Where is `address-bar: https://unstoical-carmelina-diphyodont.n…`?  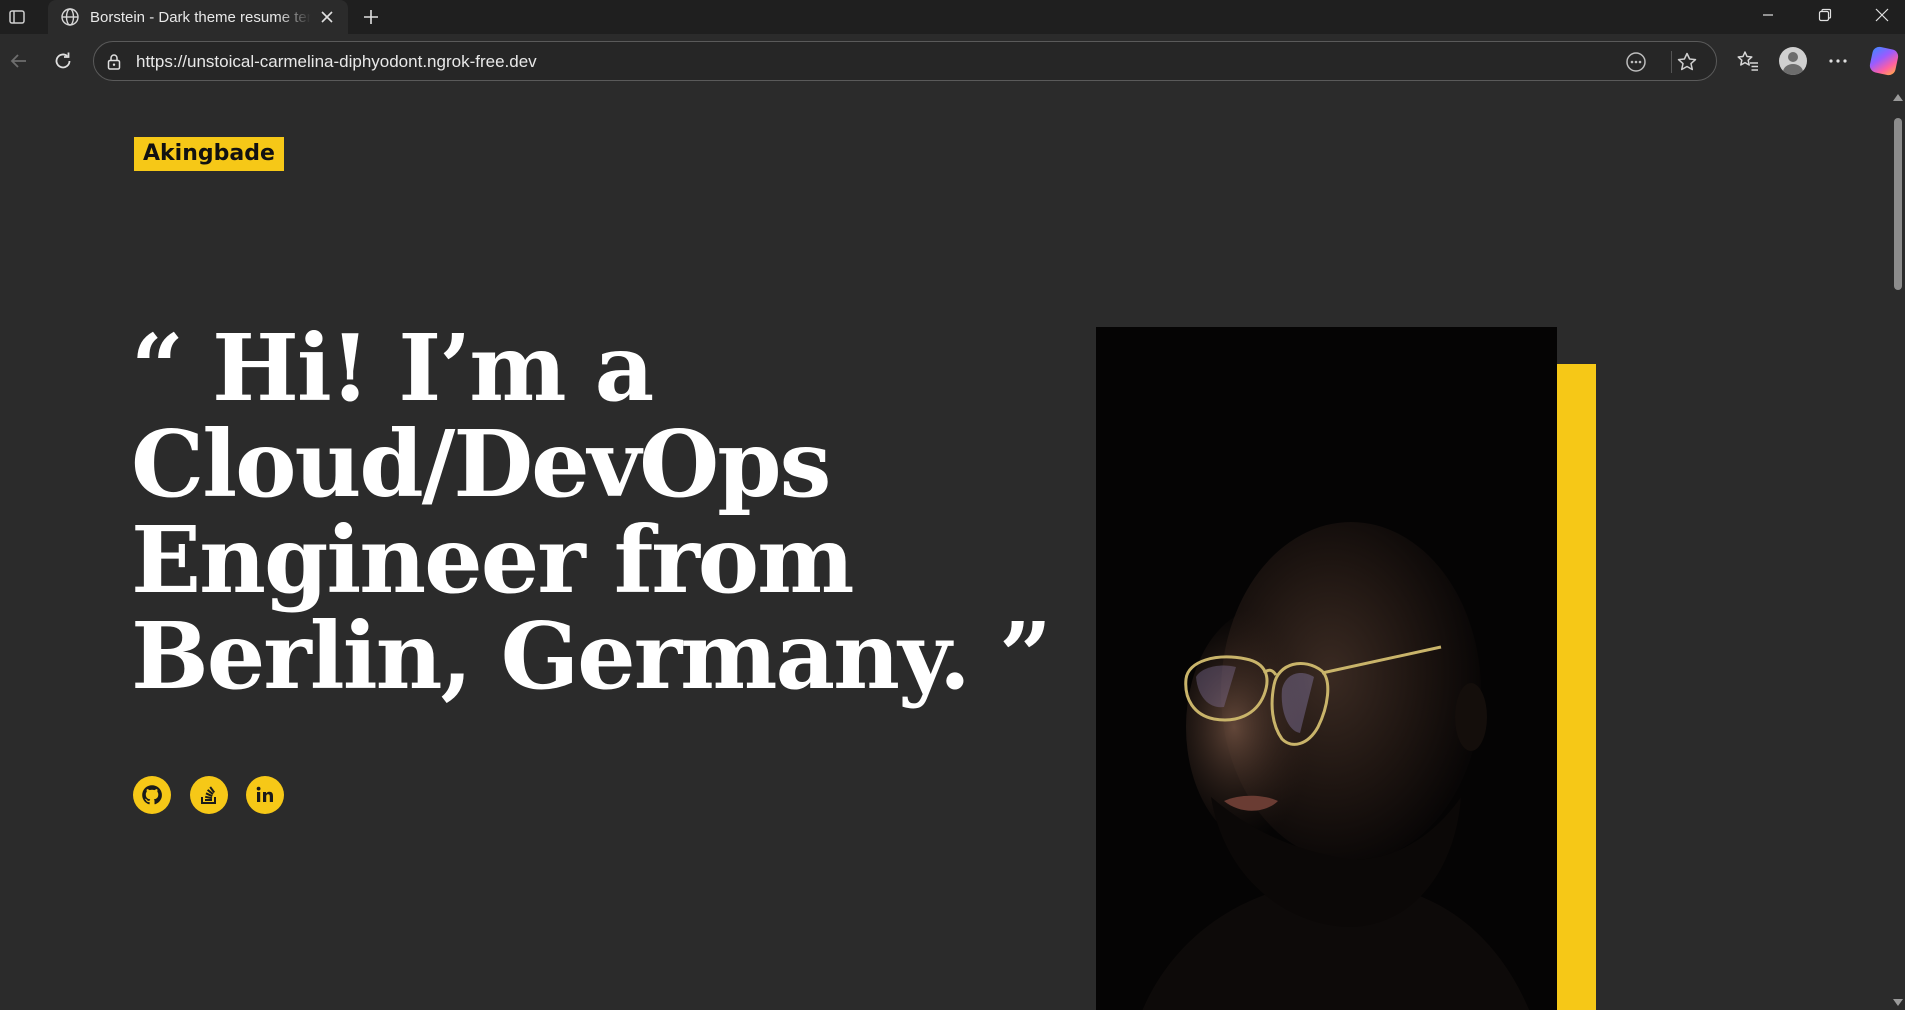 address-bar: https://unstoical-carmelina-diphyodont.n… is located at coordinates (905, 61).